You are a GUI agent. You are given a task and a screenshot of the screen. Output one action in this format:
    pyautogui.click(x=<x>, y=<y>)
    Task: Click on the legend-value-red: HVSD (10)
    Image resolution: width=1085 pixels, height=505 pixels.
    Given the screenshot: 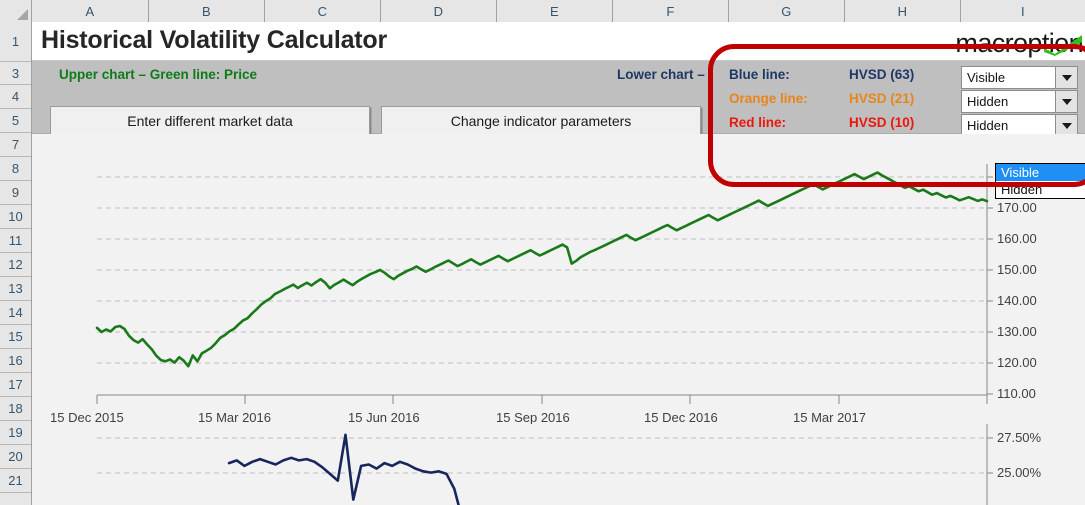 What is the action you would take?
    pyautogui.click(x=882, y=122)
    